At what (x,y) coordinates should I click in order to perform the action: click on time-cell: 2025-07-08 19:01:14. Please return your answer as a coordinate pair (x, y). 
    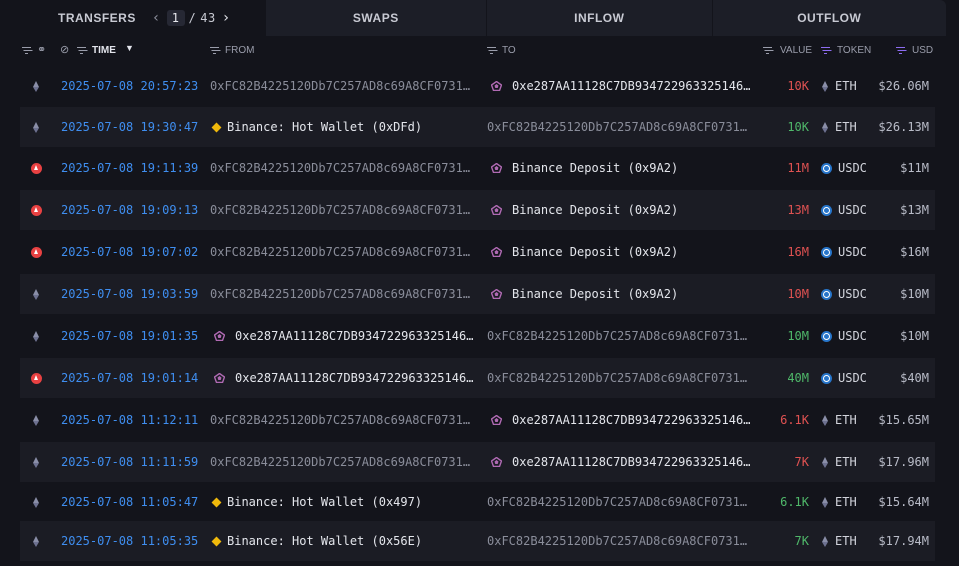
    Looking at the image, I should click on (129, 378).